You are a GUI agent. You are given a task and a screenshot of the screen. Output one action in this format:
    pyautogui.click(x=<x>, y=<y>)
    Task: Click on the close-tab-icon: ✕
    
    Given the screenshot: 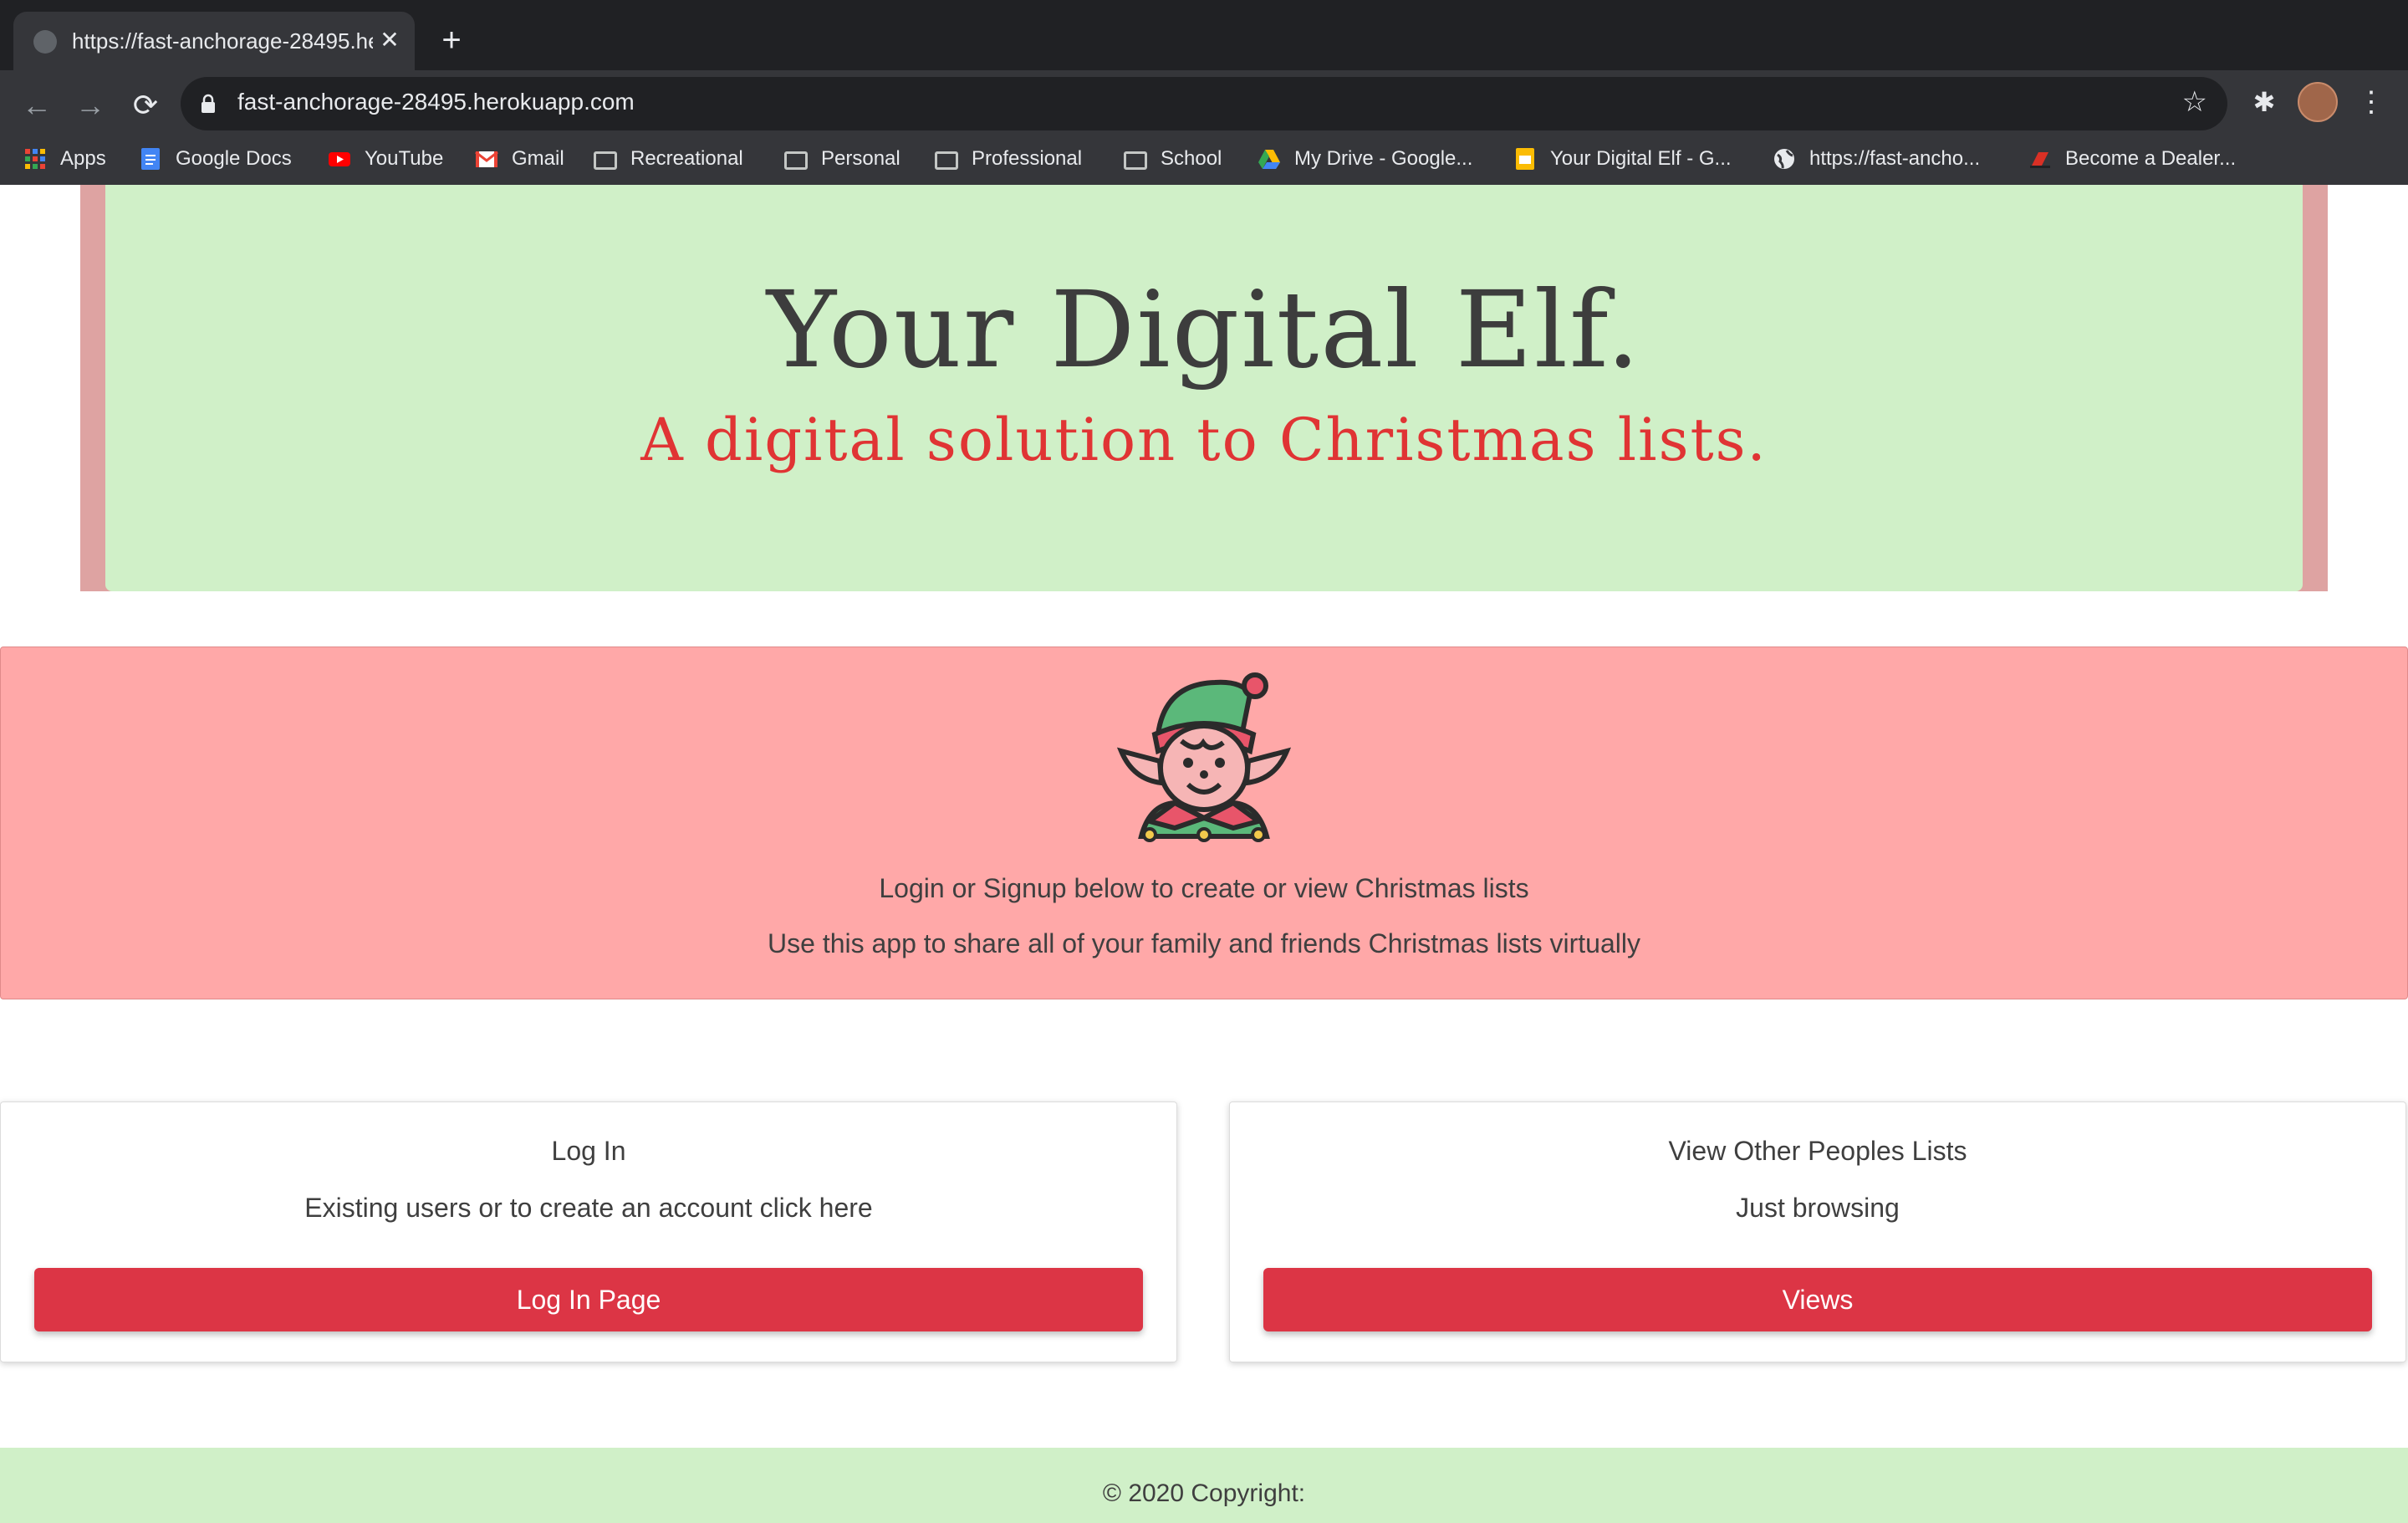 What is the action you would take?
    pyautogui.click(x=390, y=40)
    